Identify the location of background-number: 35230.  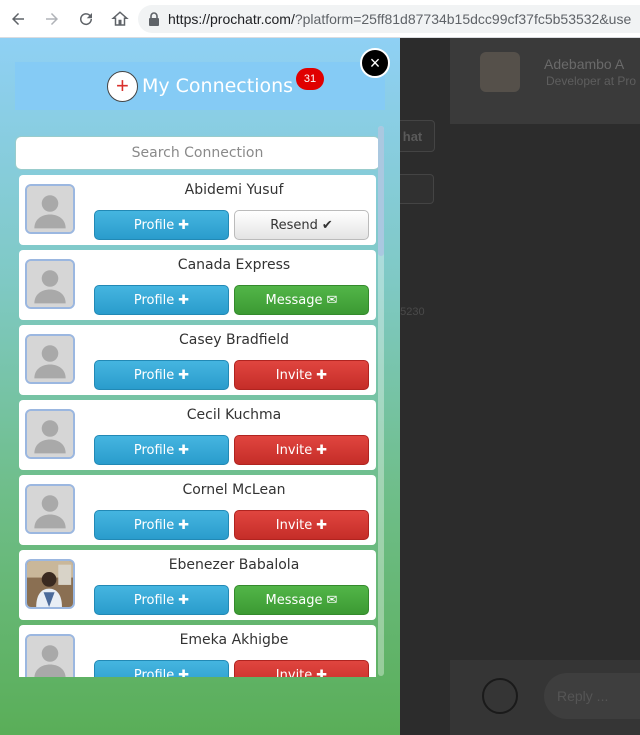
(412, 312).